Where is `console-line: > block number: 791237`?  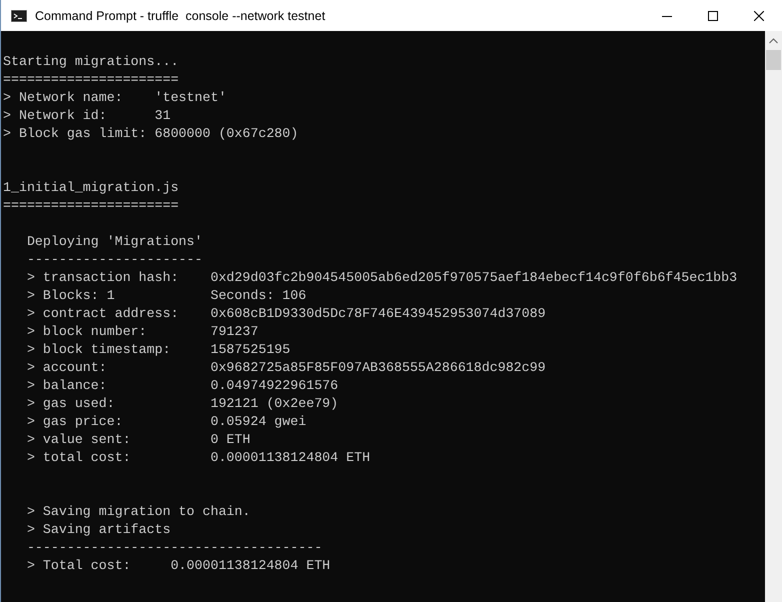
console-line: > block number: 791237 is located at coordinates (142, 331).